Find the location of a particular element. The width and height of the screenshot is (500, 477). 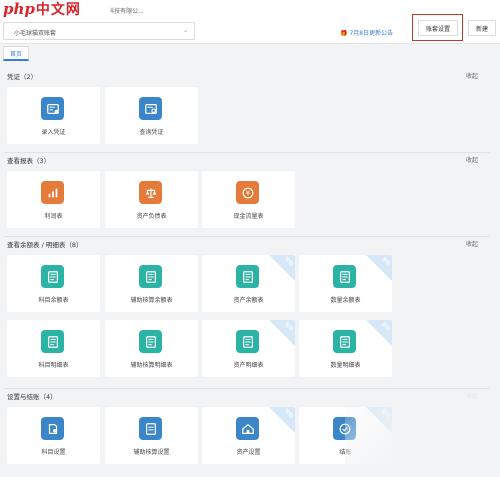

shortcut-card-label: 录入凭证 is located at coordinates (53, 132).